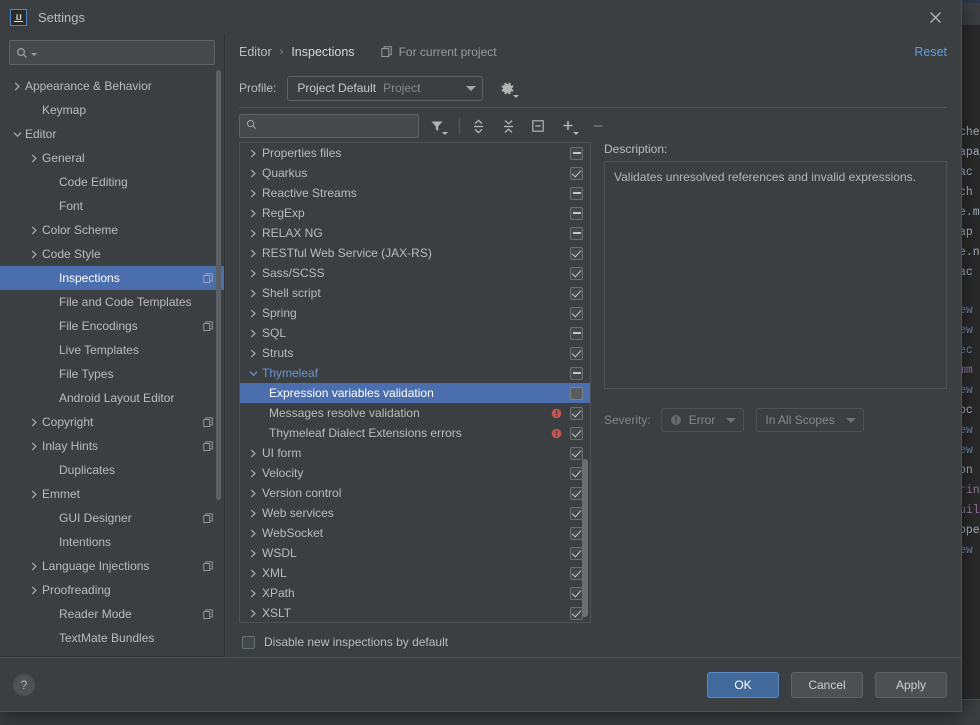 Image resolution: width=980 pixels, height=725 pixels. Describe the element at coordinates (415, 373) in the screenshot. I see `inspection-tree-row: Thymeleaf` at that location.